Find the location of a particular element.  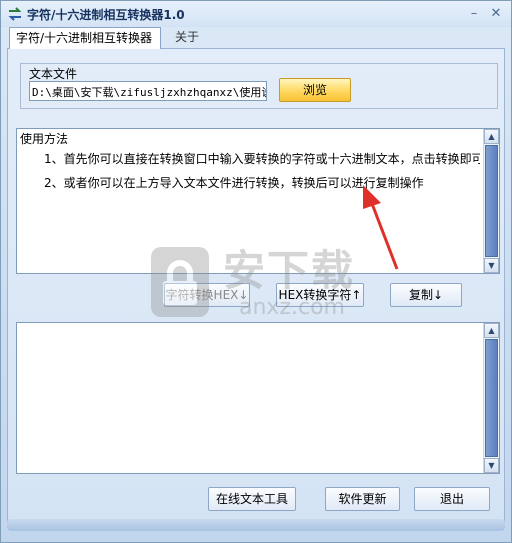

minimize-button: – is located at coordinates (474, 14).